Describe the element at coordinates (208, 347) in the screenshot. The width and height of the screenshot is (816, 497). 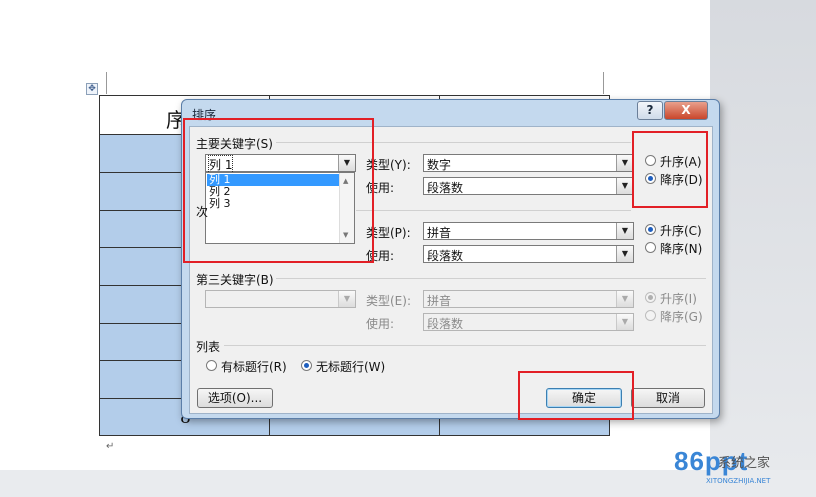
I see `list-section-label: 列表` at that location.